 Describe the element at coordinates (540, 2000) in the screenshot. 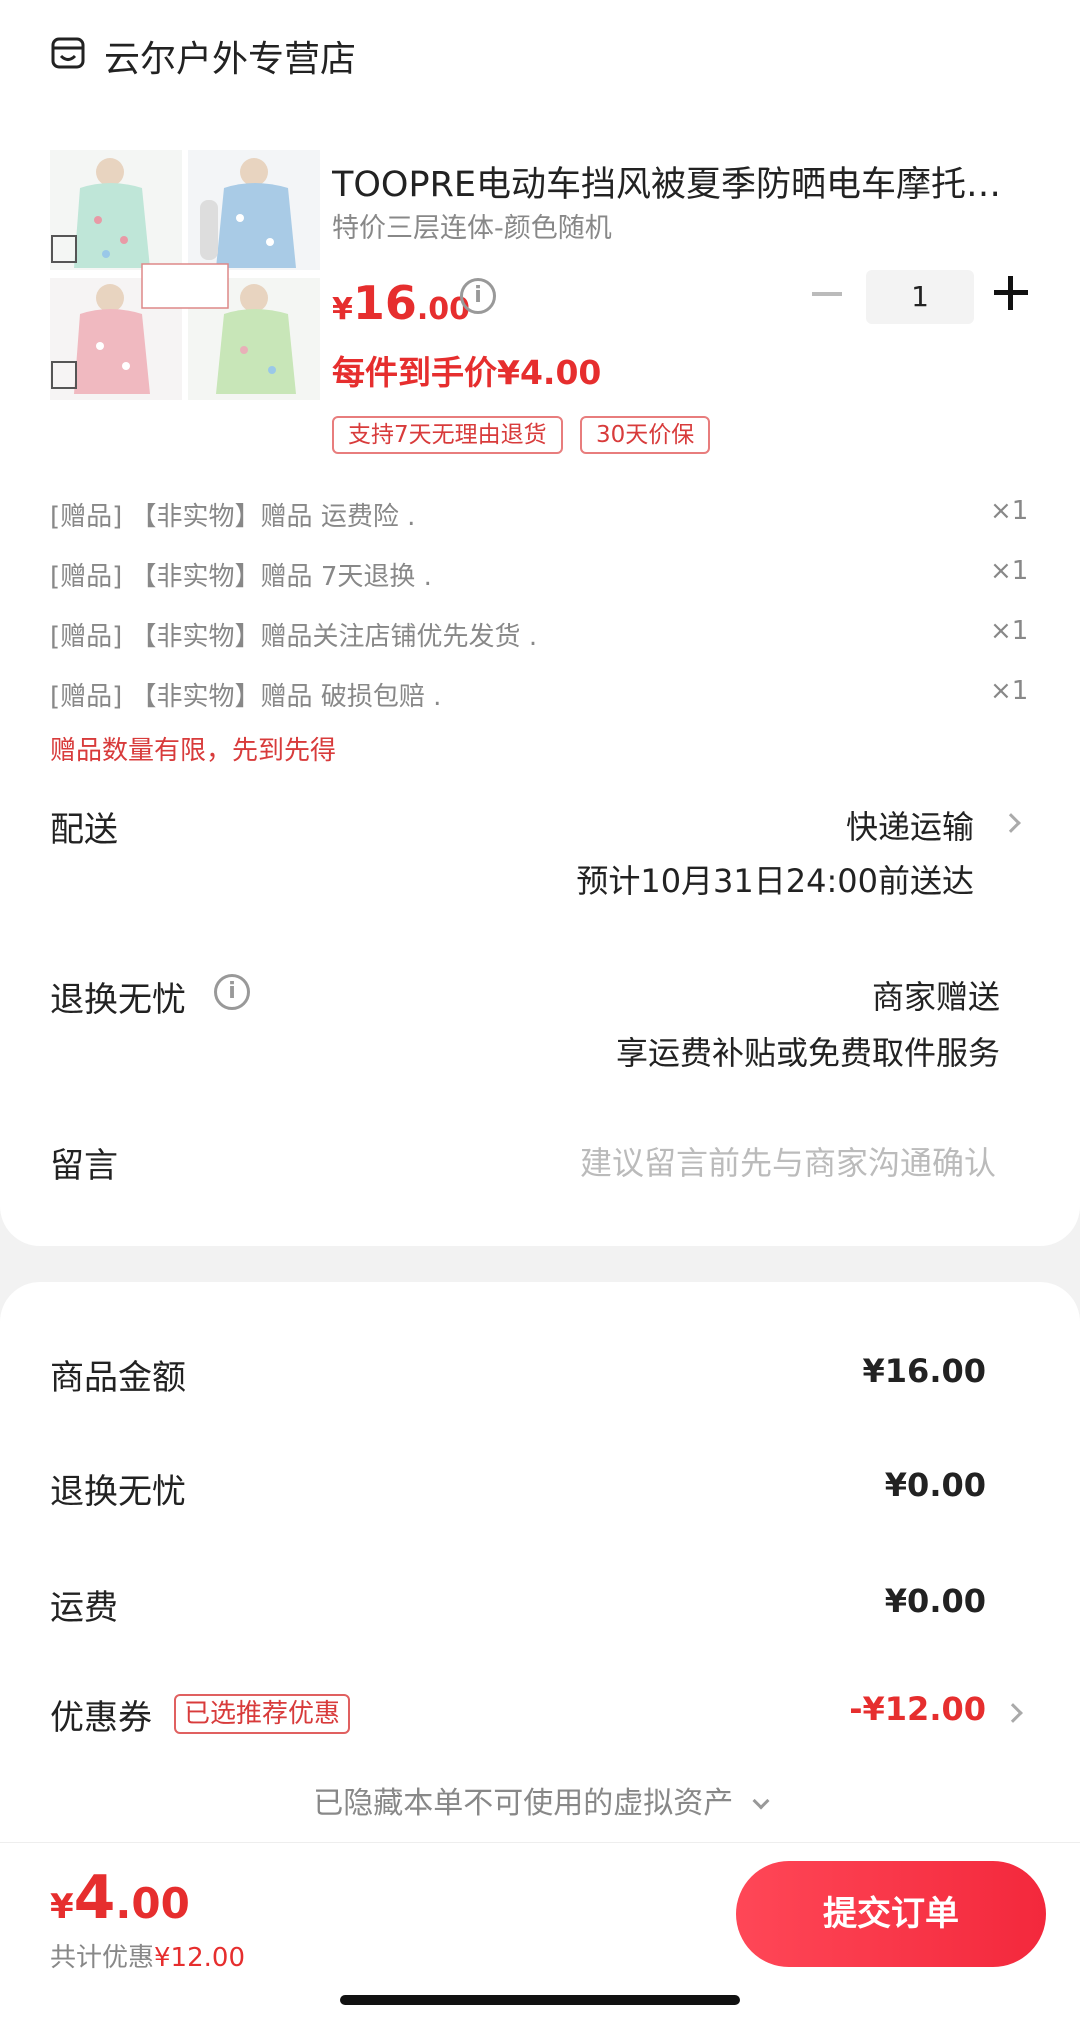

I see `home-indicator` at that location.